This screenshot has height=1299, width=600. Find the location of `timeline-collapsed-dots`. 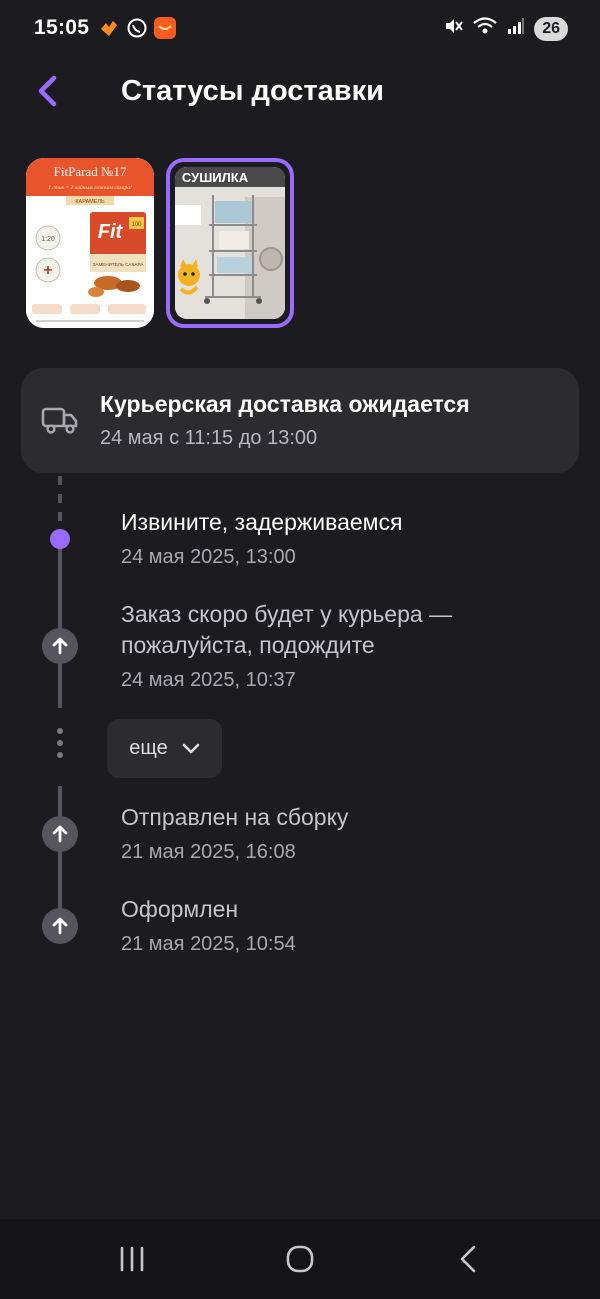

timeline-collapsed-dots is located at coordinates (60, 746).